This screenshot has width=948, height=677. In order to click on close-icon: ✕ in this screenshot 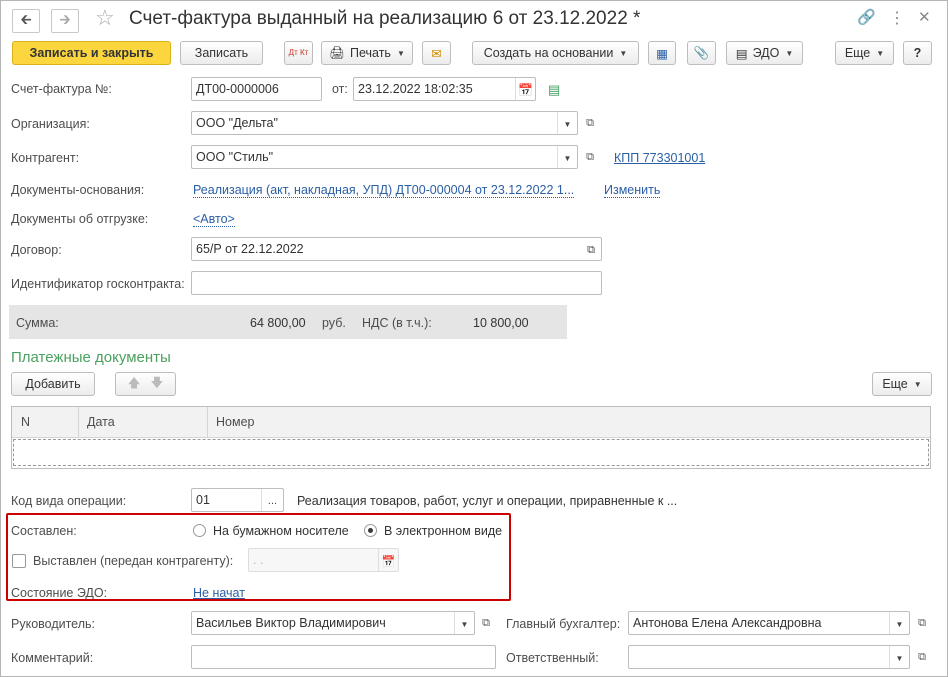, I will do `click(924, 17)`.